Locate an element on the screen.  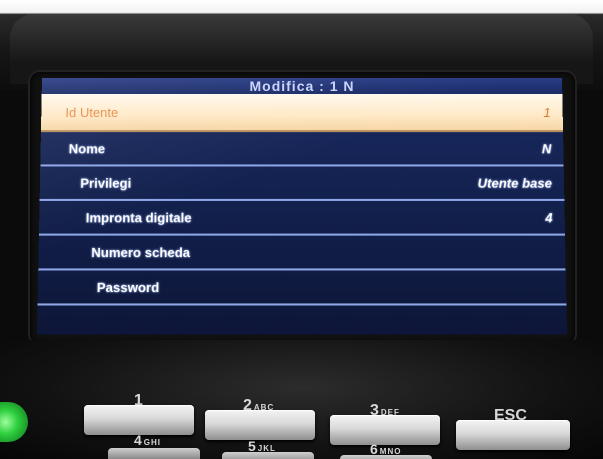
row-label: Id Utente is located at coordinates (91, 112).